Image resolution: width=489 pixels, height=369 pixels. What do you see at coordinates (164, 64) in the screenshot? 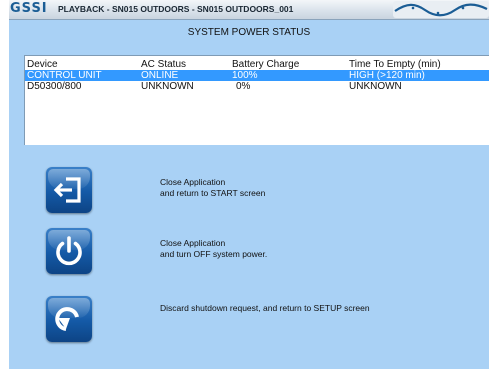
I see `column-header: AC Status` at bounding box center [164, 64].